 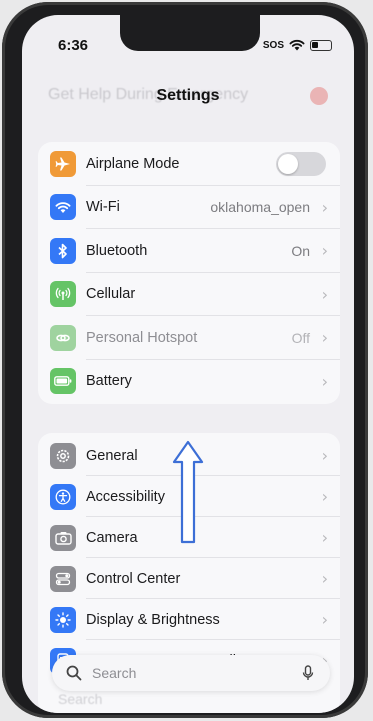 What do you see at coordinates (133, 578) in the screenshot?
I see `row-label: Control Center` at bounding box center [133, 578].